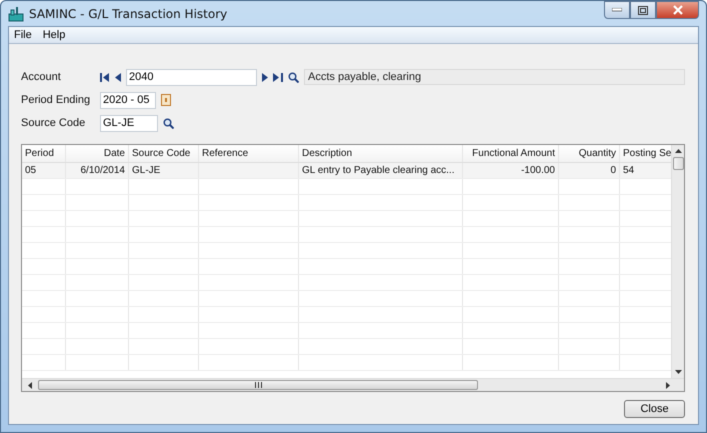  What do you see at coordinates (645, 170) in the screenshot?
I see `table-cell: 54` at bounding box center [645, 170].